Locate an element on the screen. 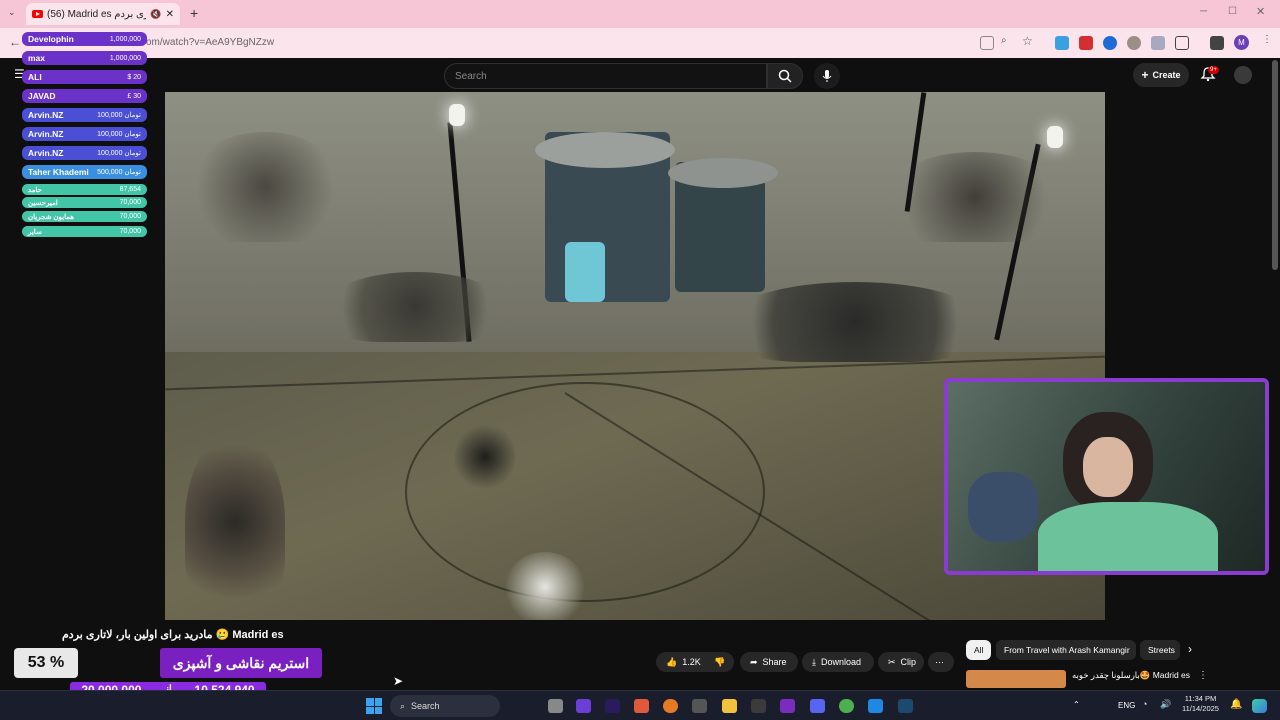 Image resolution: width=1280 pixels, height=720 pixels. tip-row: Develophin 1,000,000 is located at coordinates (84, 39).